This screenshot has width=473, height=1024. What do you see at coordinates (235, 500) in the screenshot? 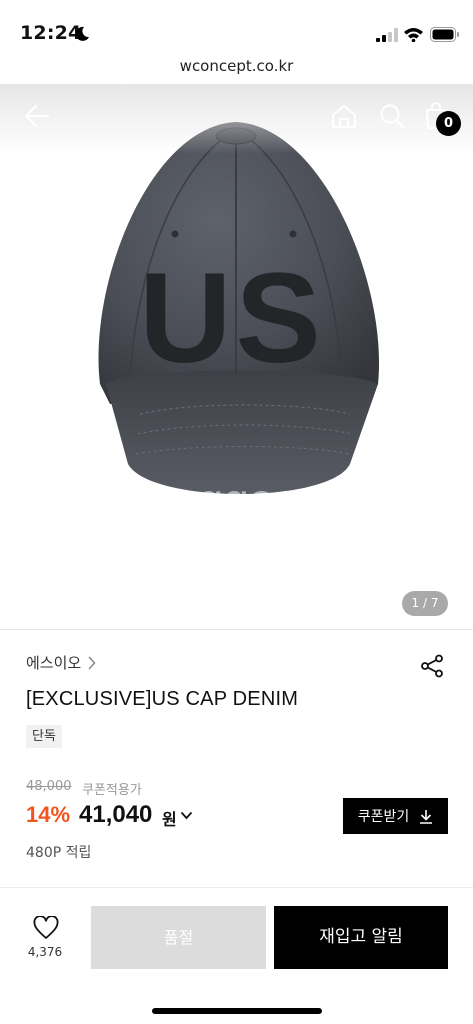
I see `svg-text: onggoon` at bounding box center [235, 500].